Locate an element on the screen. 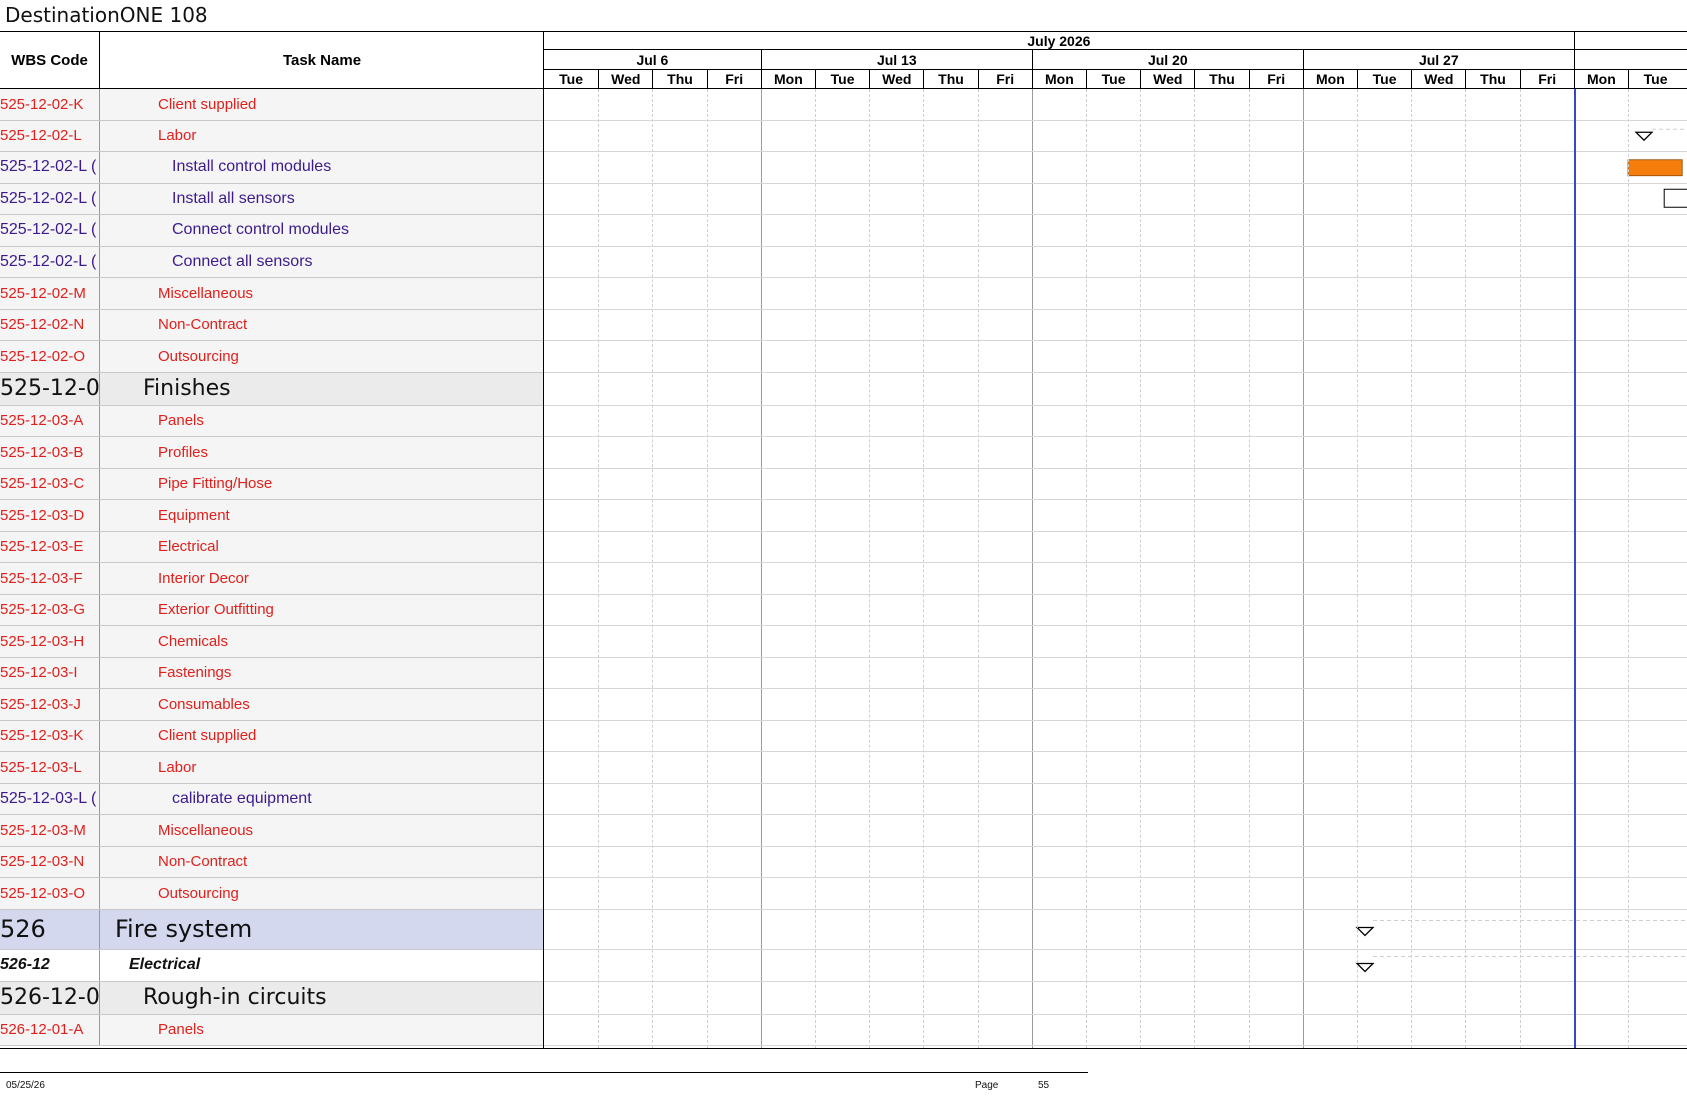  task-row: 525-12-03-F Interior Decor is located at coordinates (271, 579).